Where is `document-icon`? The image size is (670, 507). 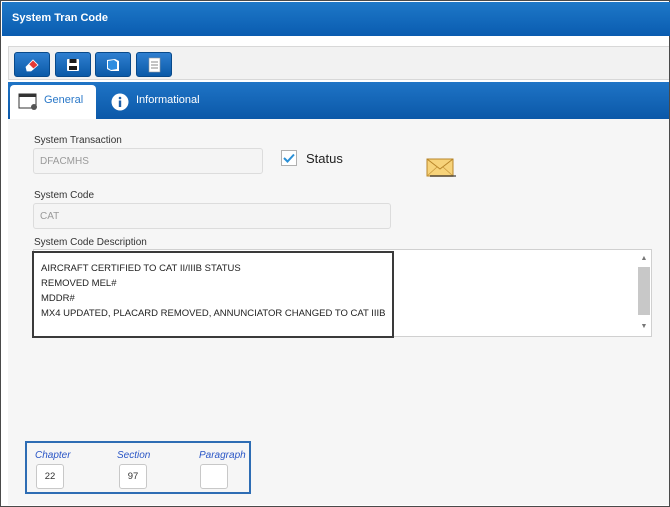 document-icon is located at coordinates (154, 65).